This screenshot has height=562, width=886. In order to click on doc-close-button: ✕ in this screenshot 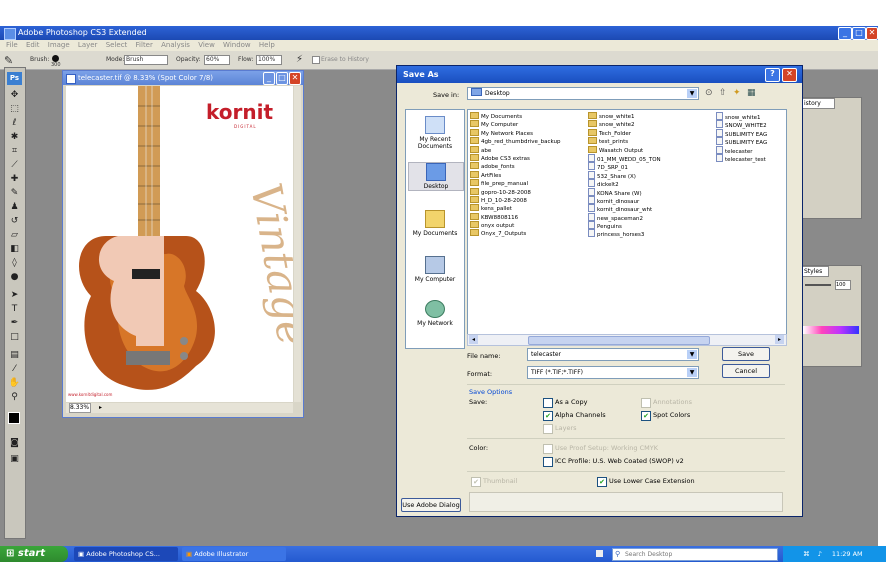, I will do `click(295, 78)`.